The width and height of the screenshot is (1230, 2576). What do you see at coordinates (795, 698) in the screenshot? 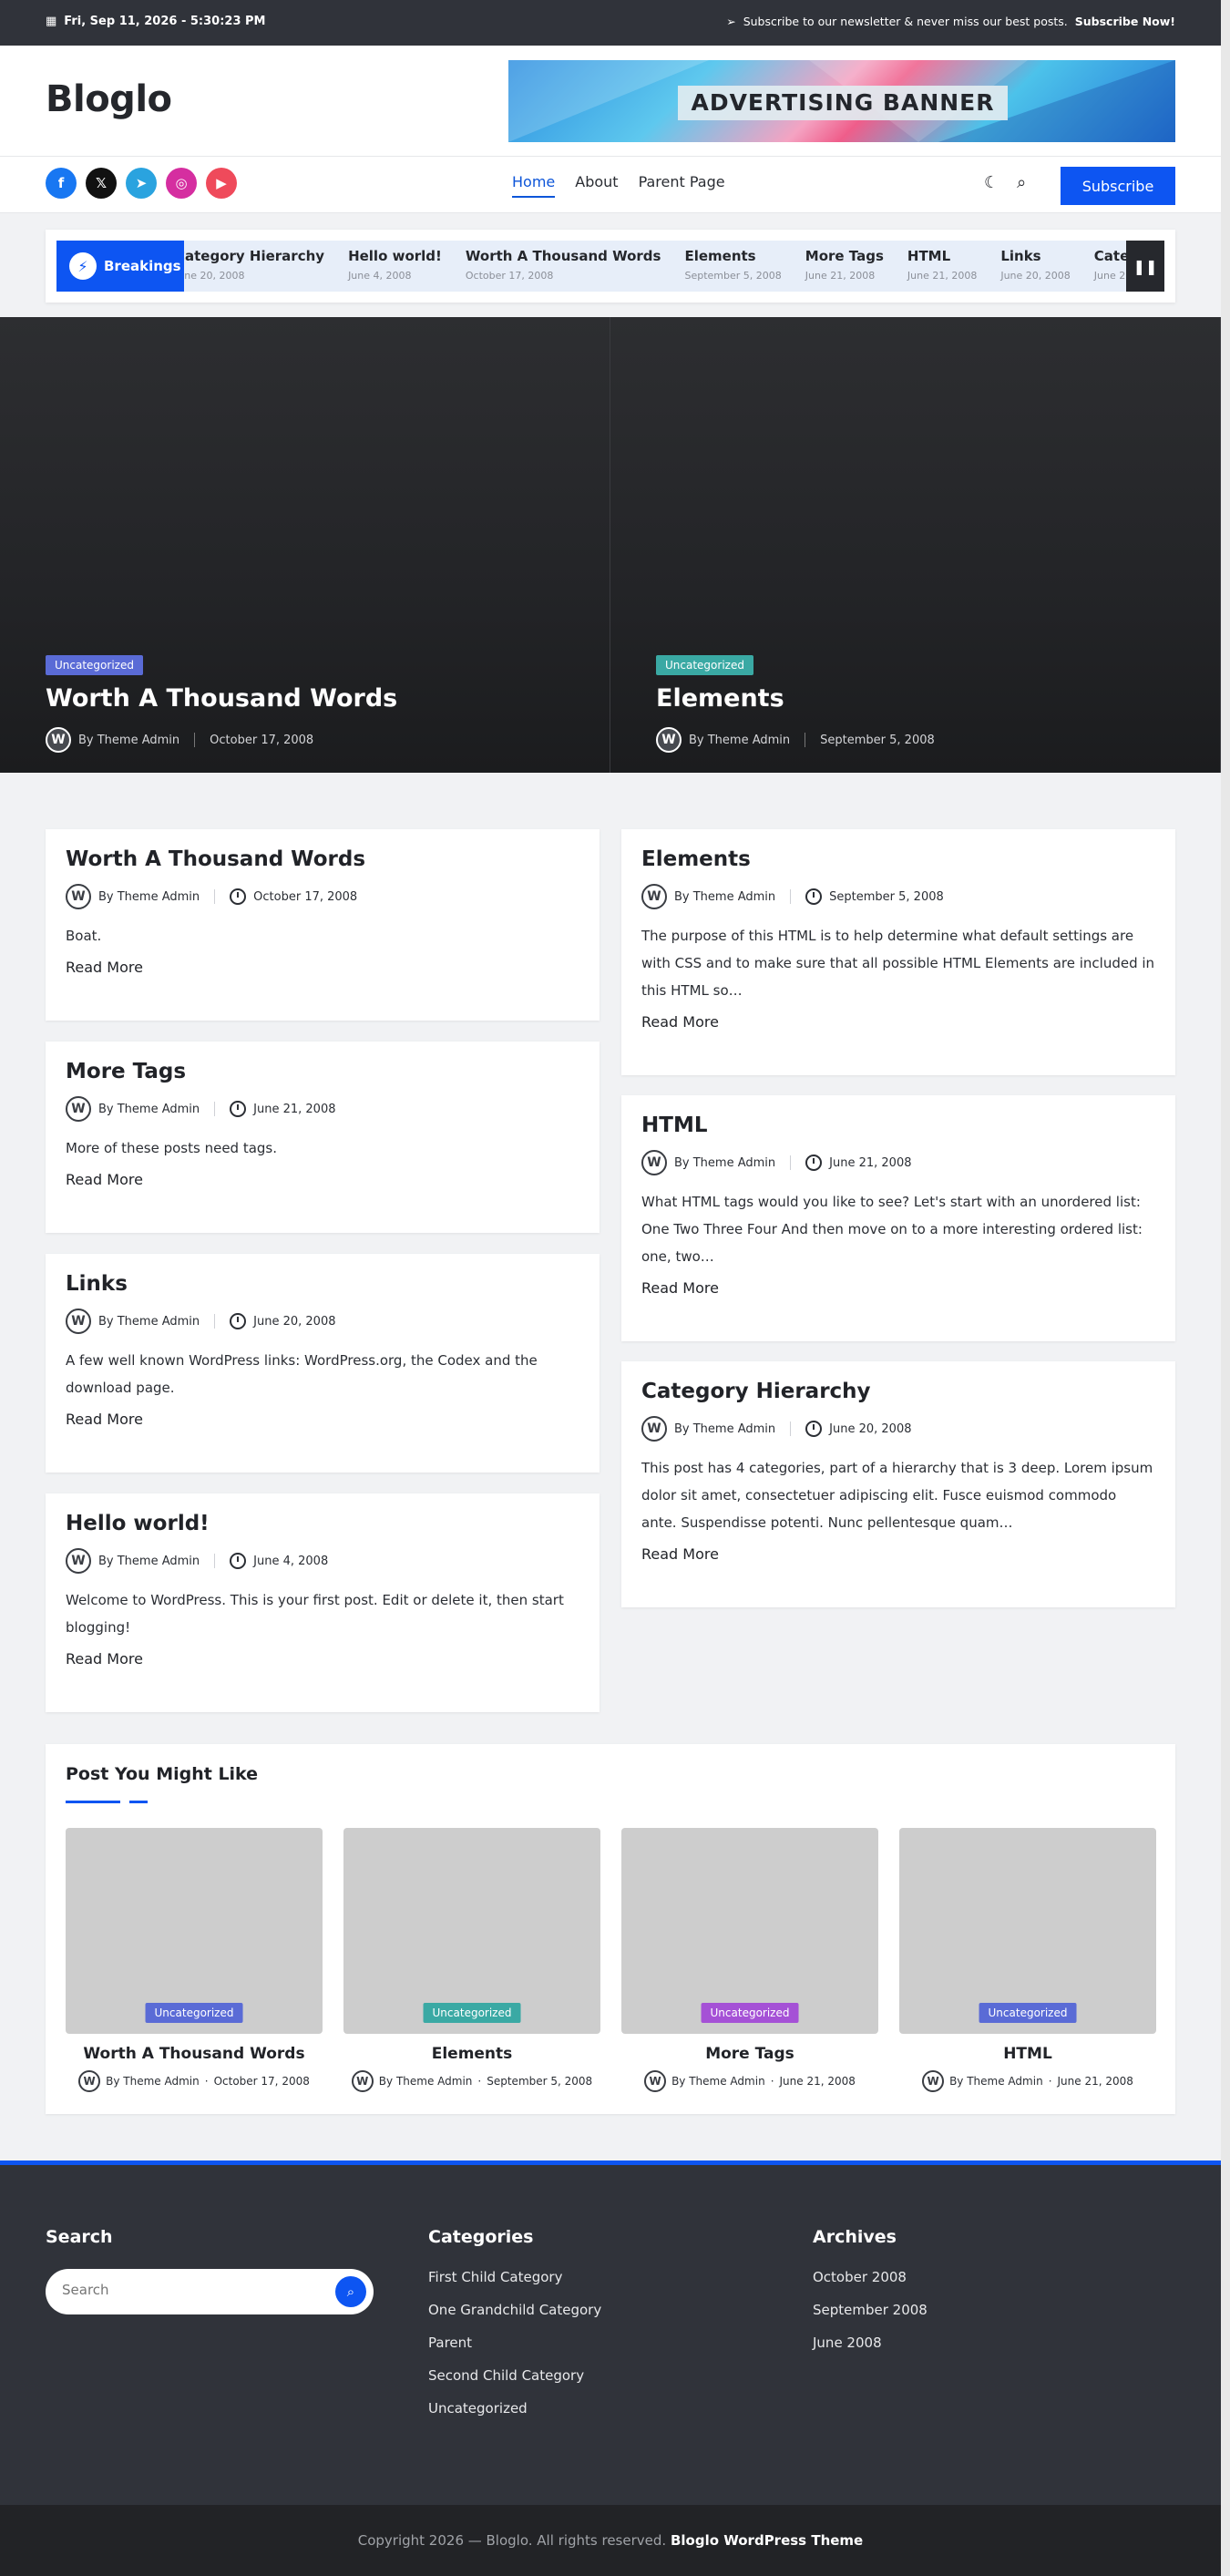
I see `hero-title: Elements` at bounding box center [795, 698].